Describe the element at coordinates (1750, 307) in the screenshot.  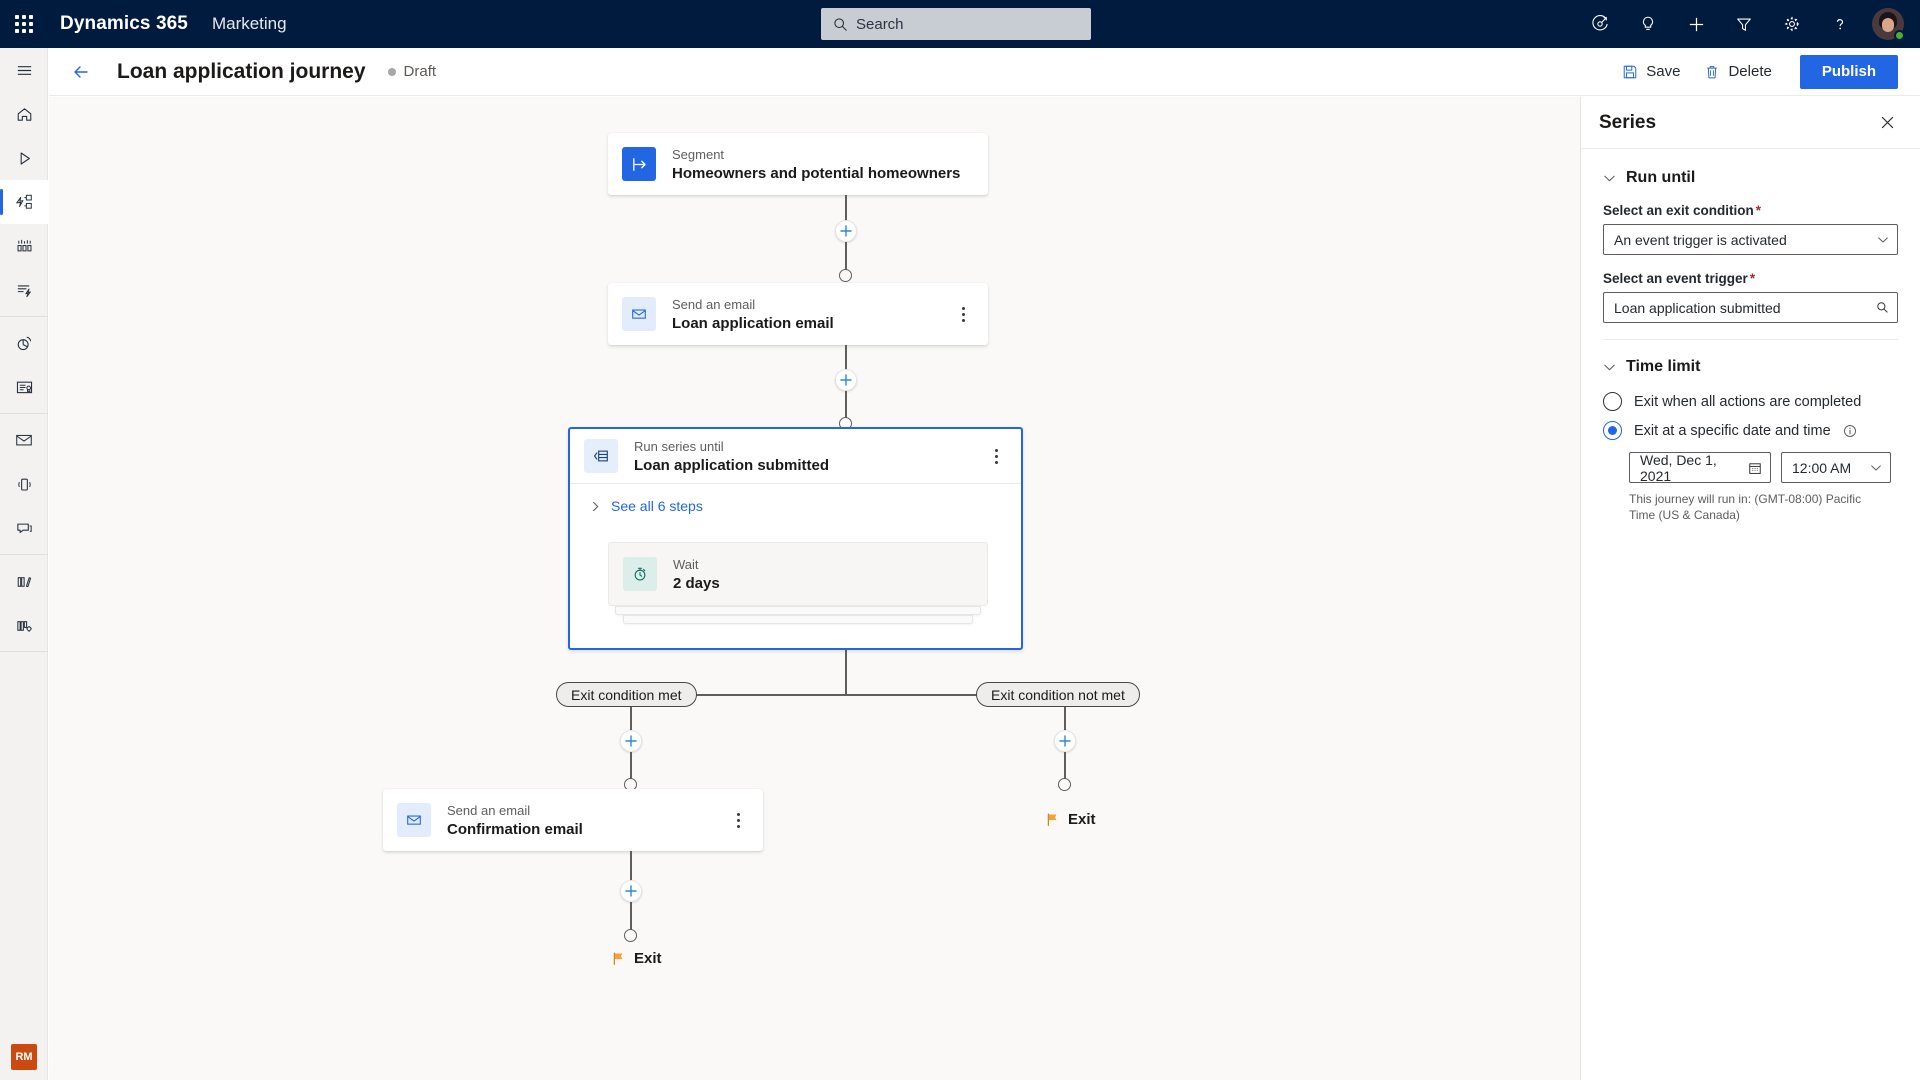
I see `event-trigger-search-field: Loan application submitted` at that location.